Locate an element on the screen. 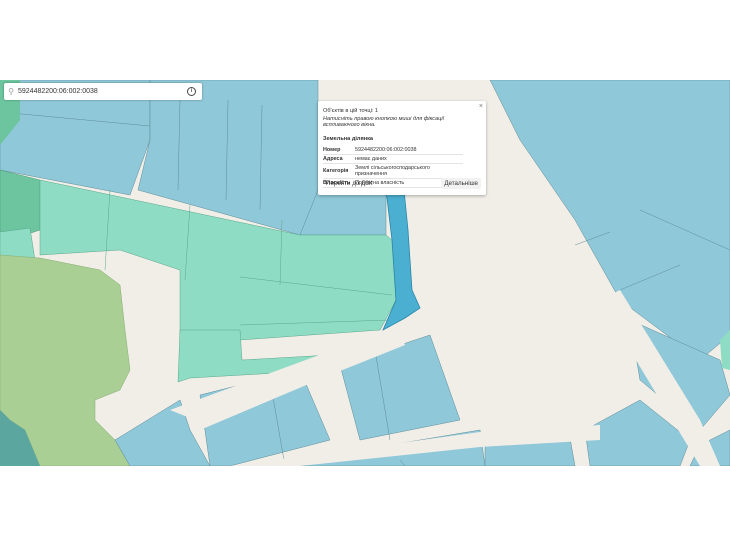 This screenshot has height=547, width=730. search-bar: ⚲ 5924482200:06:002:0038 i is located at coordinates (103, 91).